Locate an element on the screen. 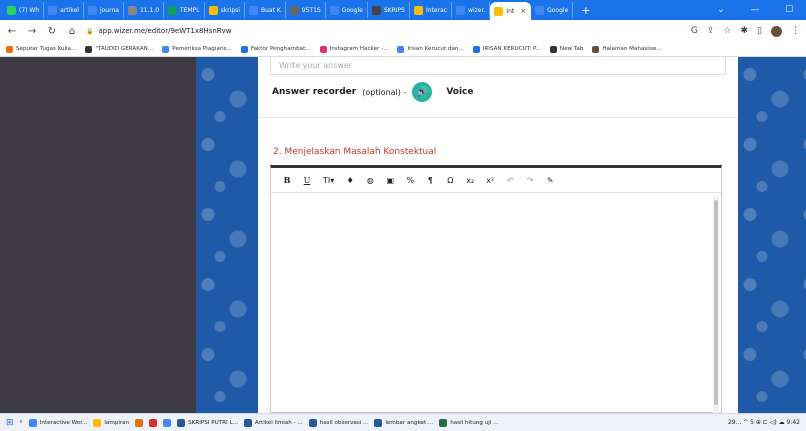 Image resolution: width=806 pixels, height=431 pixels. browser-tab: SKRIPS is located at coordinates (389, 10).